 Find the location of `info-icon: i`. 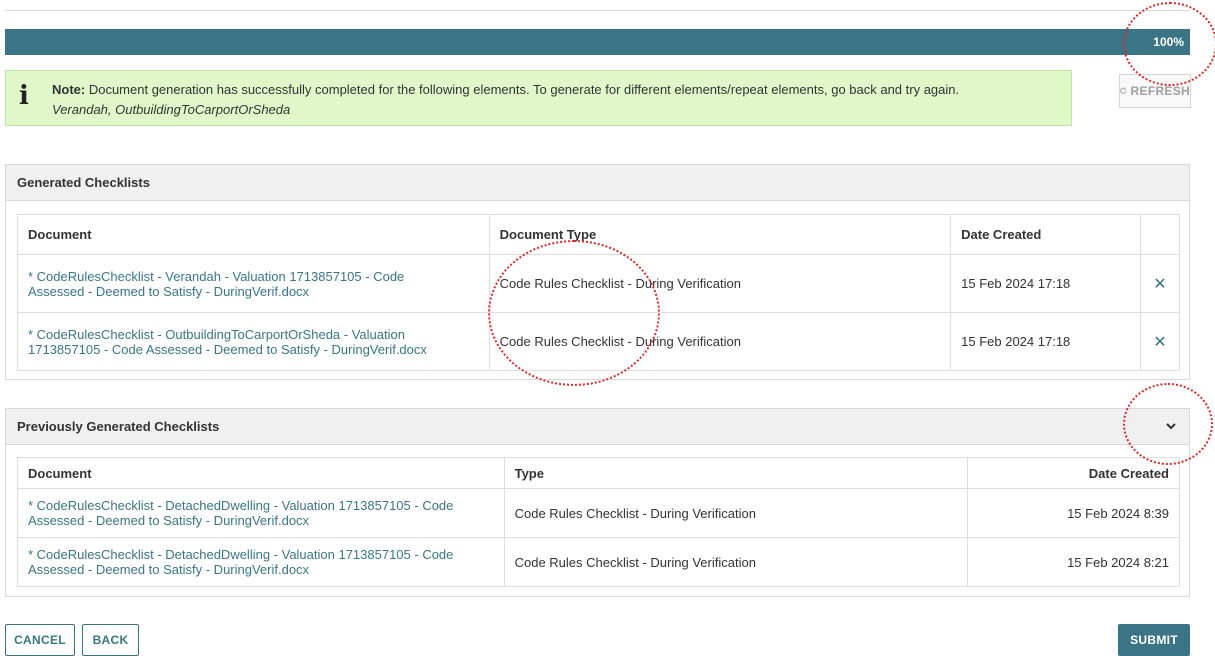

info-icon: i is located at coordinates (24, 96).